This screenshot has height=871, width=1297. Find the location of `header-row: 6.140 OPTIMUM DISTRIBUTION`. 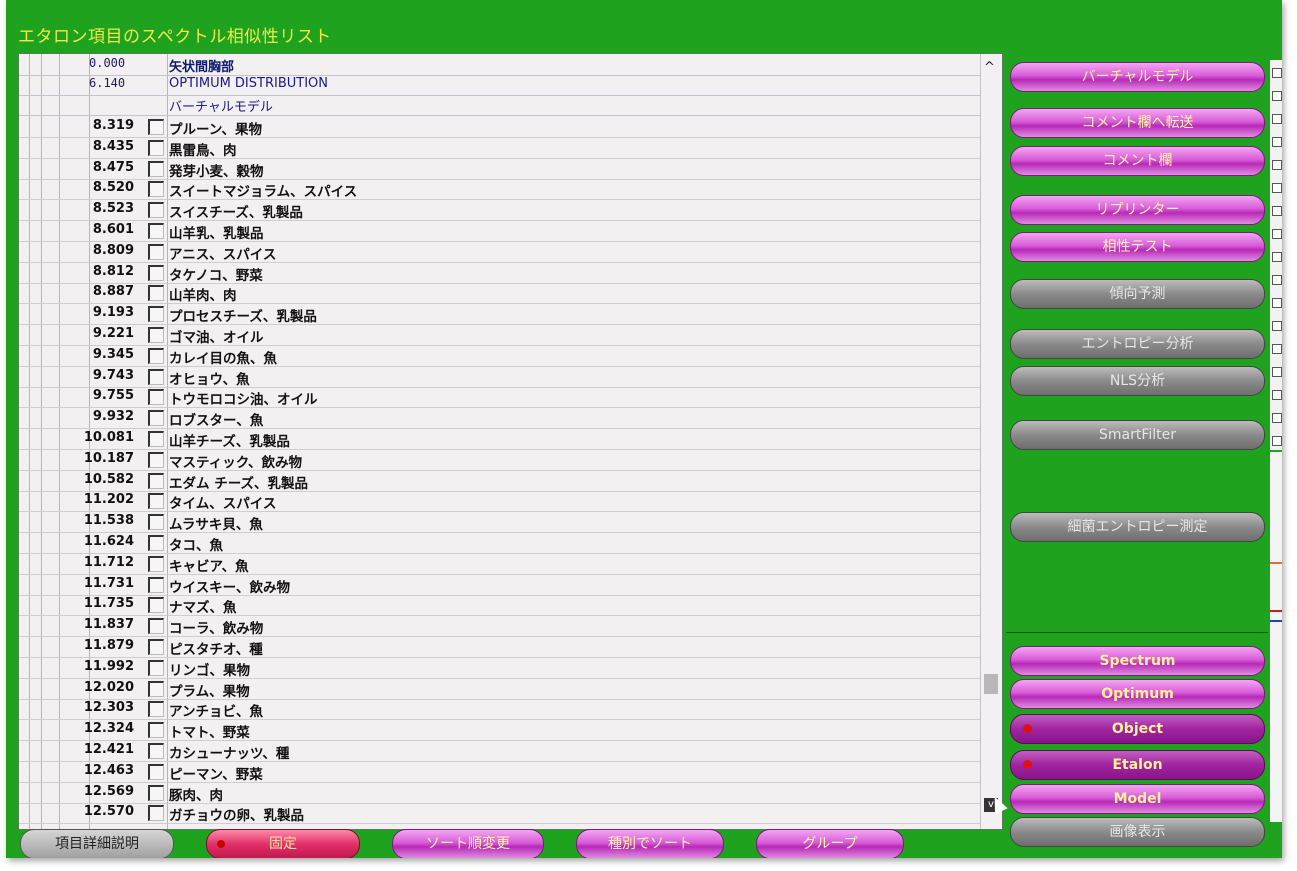

header-row: 6.140 OPTIMUM DISTRIBUTION is located at coordinates (499, 85).